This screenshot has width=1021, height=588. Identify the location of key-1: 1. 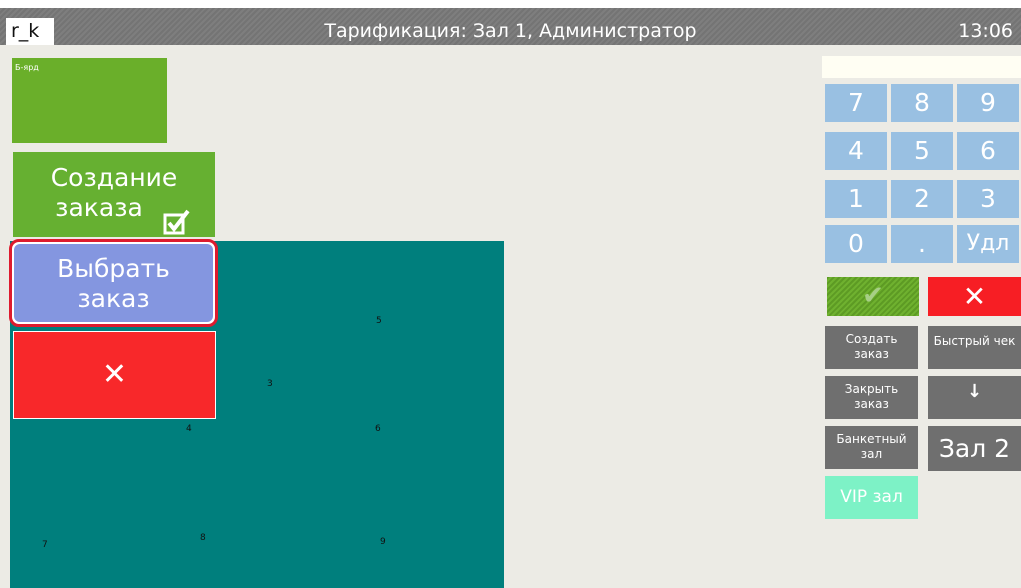
(856, 199).